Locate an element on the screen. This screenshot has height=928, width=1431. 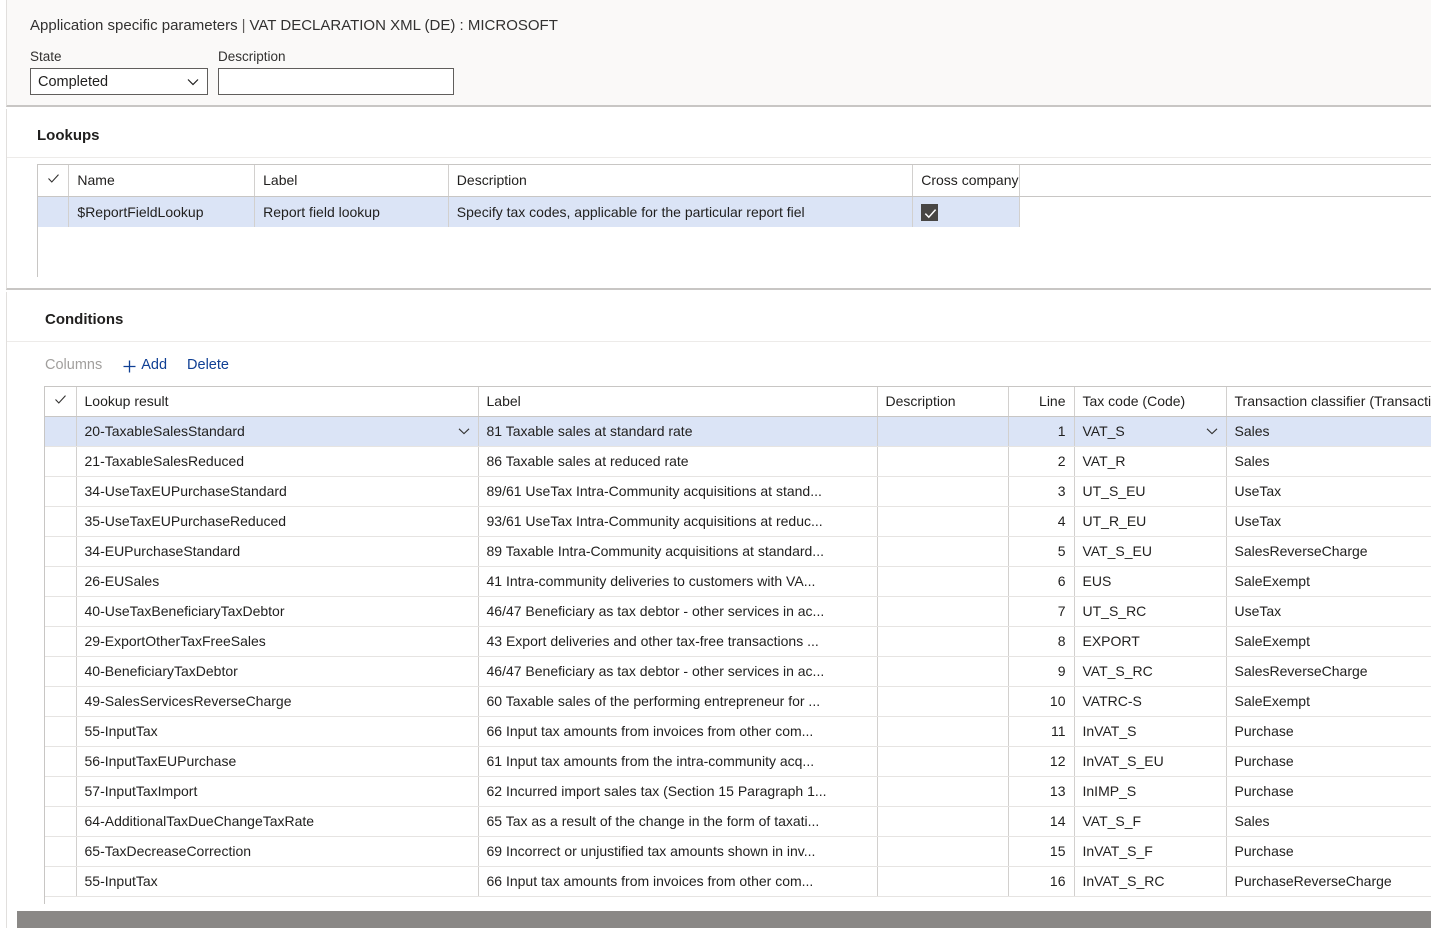
cell-line: 14 is located at coordinates (1041, 821).